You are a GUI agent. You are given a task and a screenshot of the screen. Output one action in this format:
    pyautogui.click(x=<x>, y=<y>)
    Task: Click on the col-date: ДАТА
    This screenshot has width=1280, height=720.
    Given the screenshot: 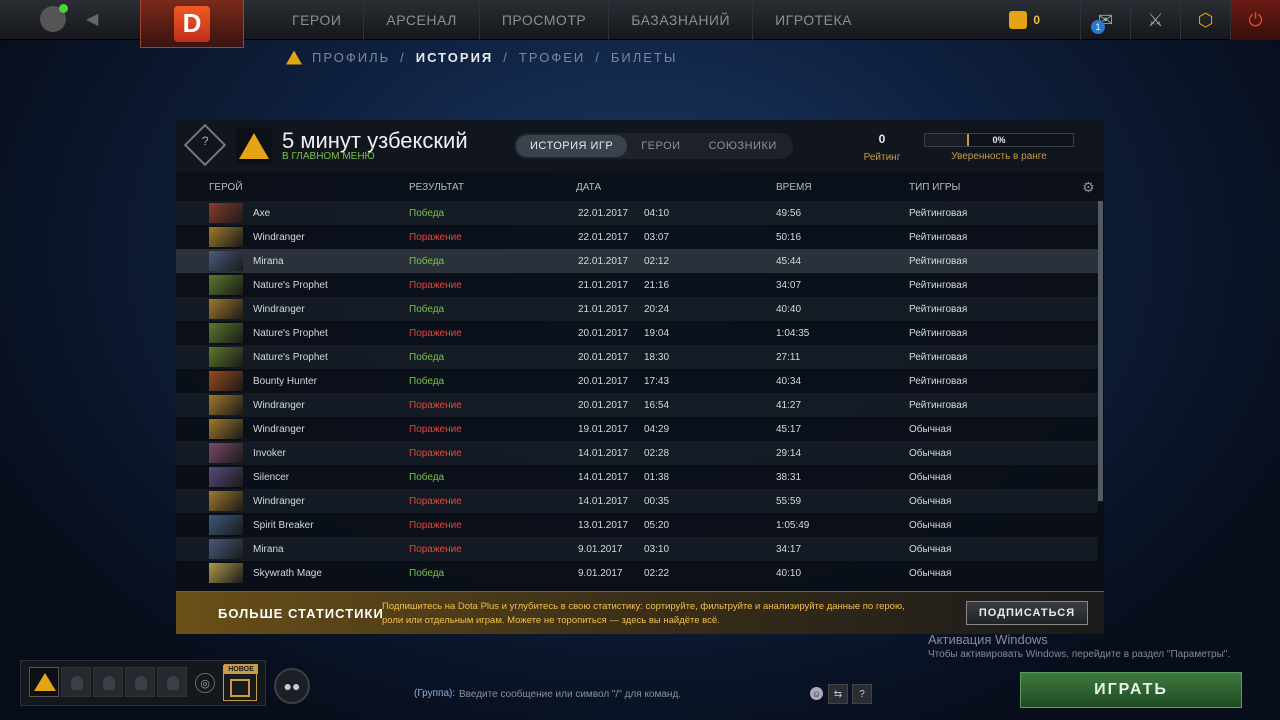 What is the action you would take?
    pyautogui.click(x=588, y=187)
    